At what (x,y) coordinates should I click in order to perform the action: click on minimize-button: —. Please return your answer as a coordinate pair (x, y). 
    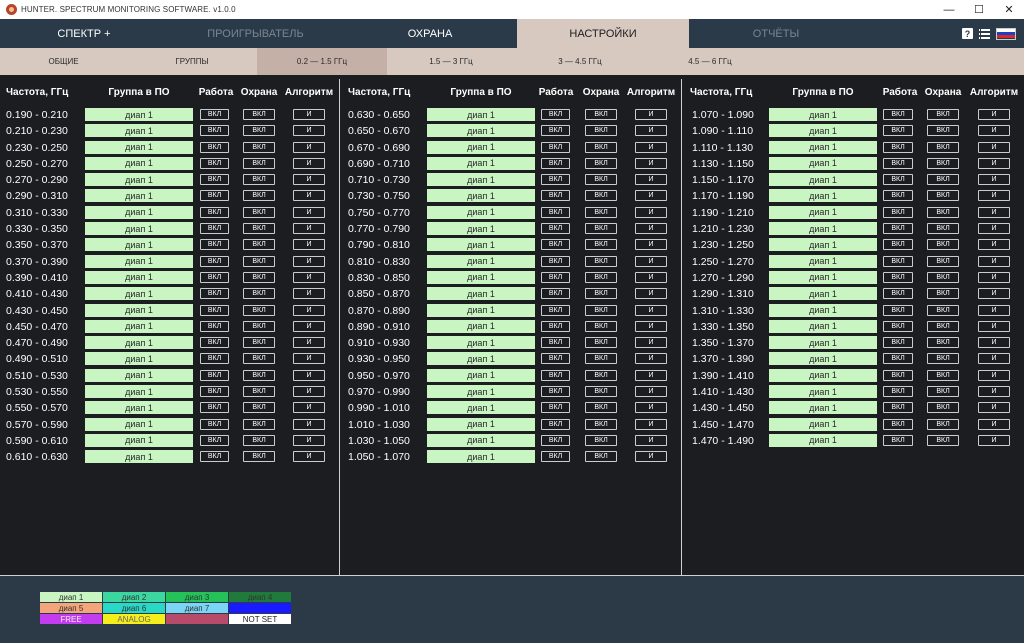
    Looking at the image, I should click on (949, 9).